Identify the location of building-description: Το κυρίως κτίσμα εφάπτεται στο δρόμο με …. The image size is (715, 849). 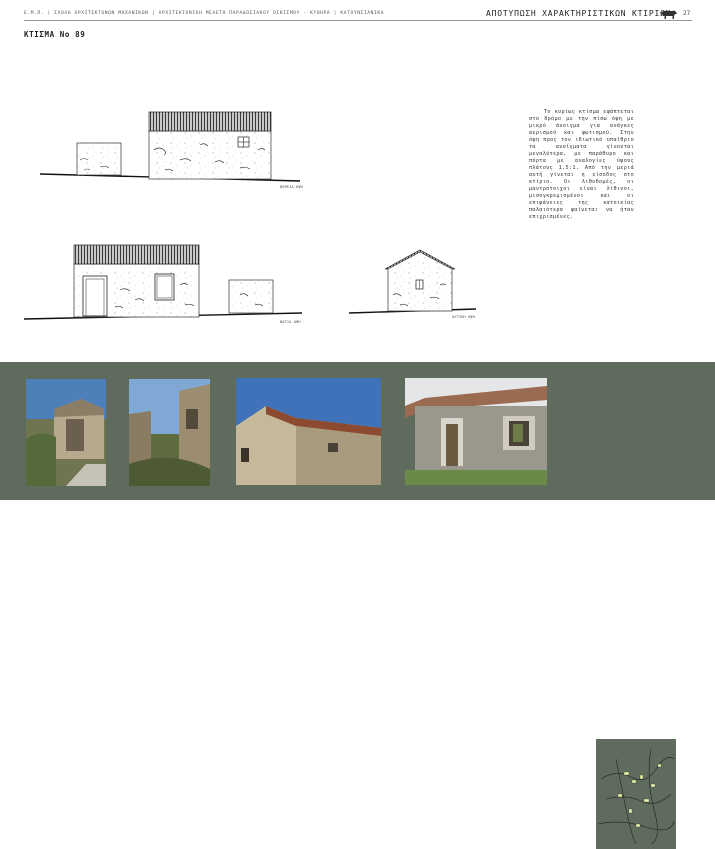
(581, 164).